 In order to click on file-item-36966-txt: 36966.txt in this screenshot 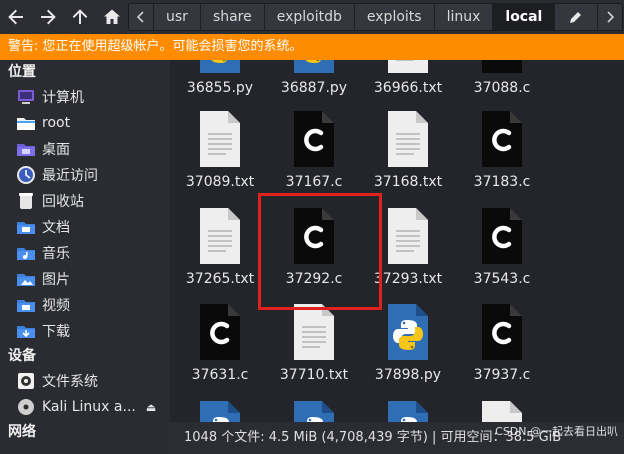, I will do `click(408, 78)`.